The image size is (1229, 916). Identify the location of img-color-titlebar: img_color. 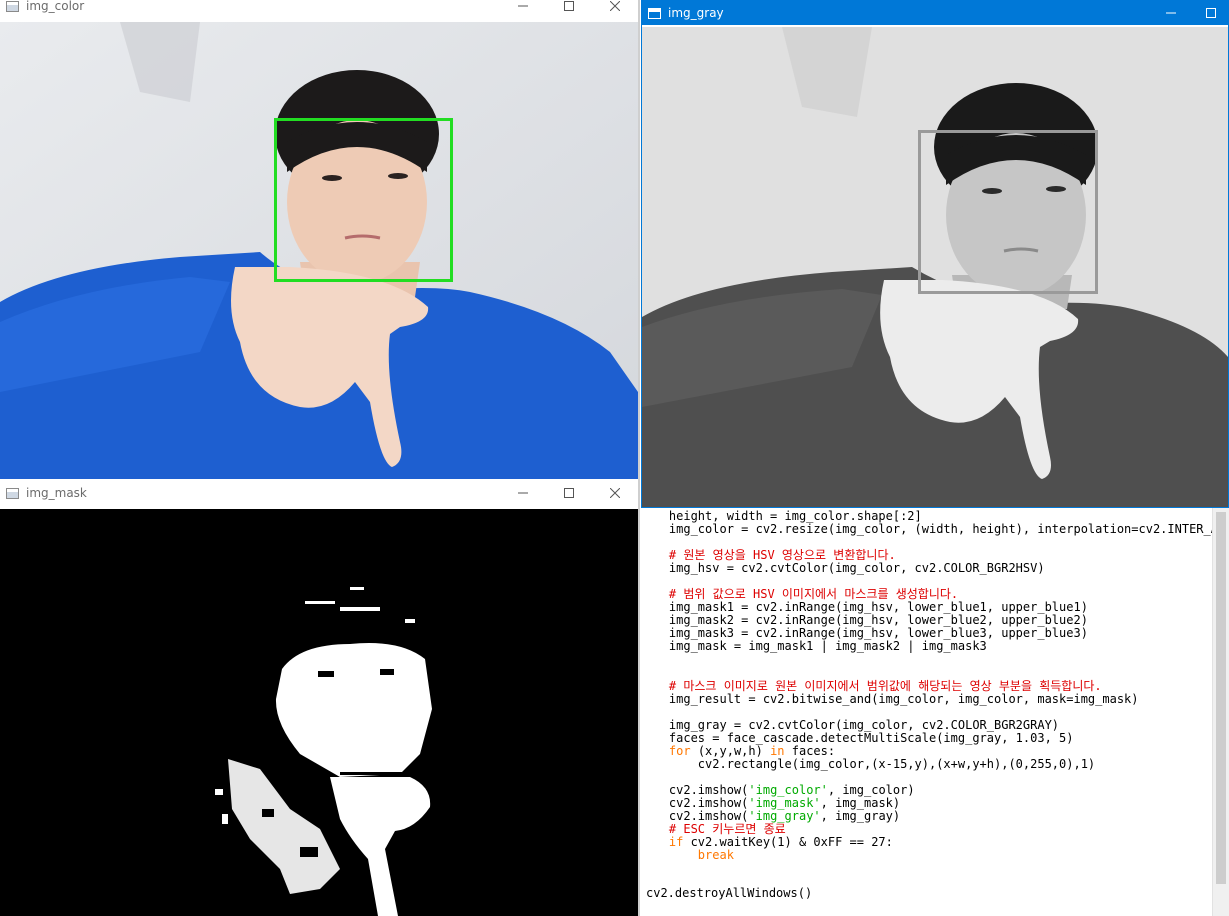
(319, 9).